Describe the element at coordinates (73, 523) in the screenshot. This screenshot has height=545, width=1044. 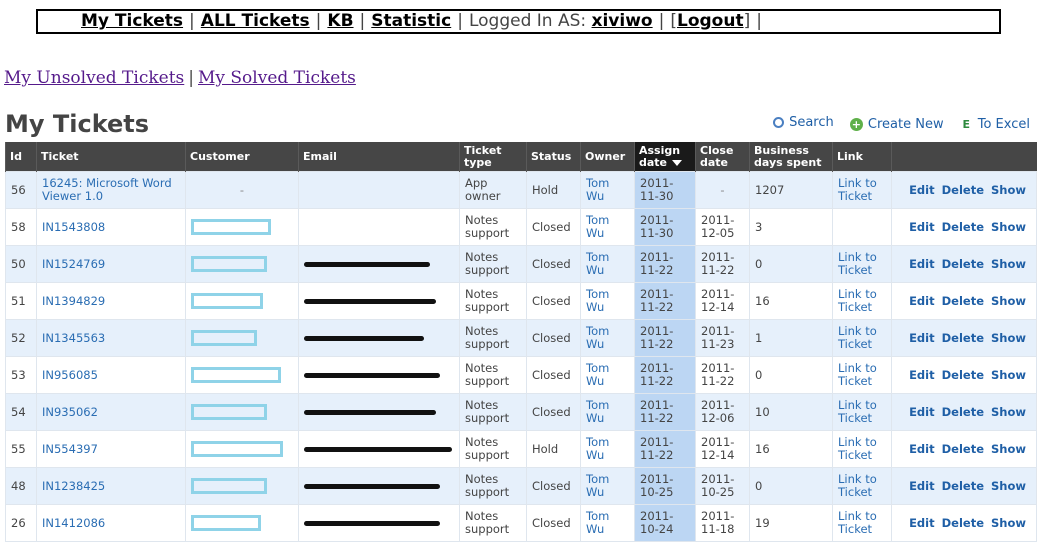
I see `ticket-link: IN1412086` at that location.